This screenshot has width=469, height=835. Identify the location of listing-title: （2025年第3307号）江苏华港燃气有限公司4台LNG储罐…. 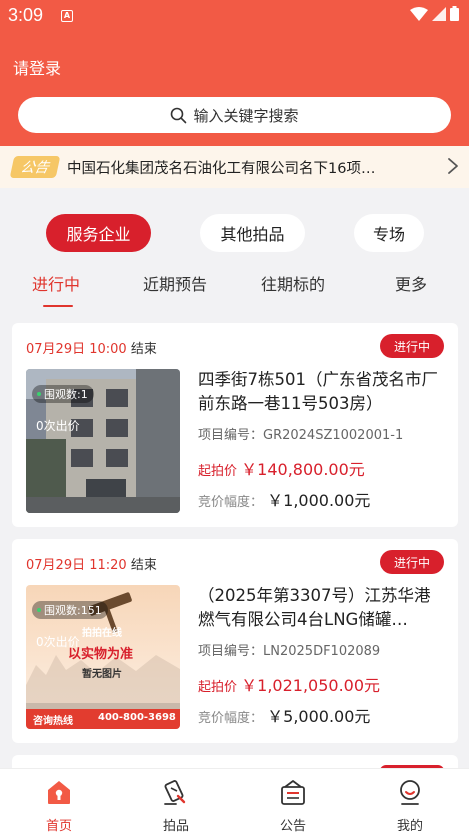
(322, 608).